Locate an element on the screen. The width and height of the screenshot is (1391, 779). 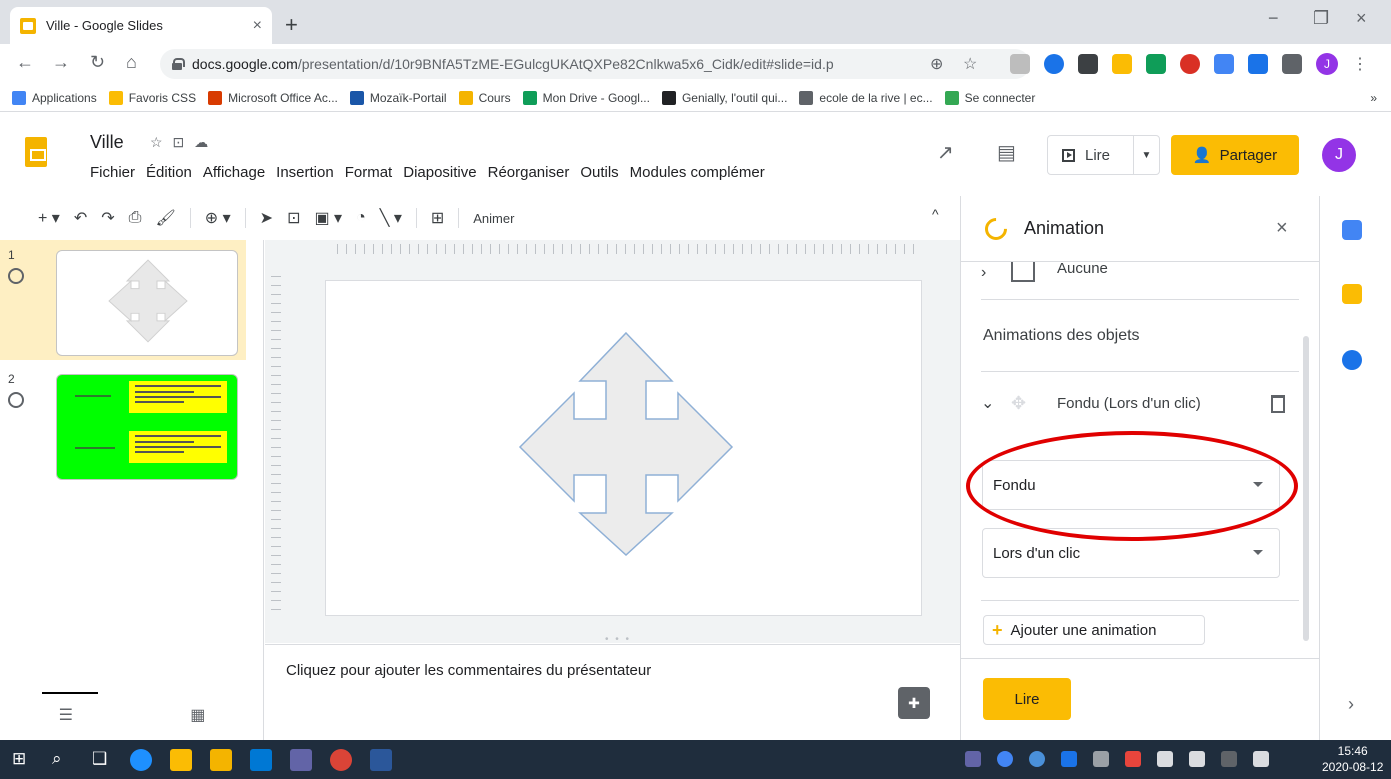
star-folder-cloud-icons: ☆⊡☁ is located at coordinates (184, 142).